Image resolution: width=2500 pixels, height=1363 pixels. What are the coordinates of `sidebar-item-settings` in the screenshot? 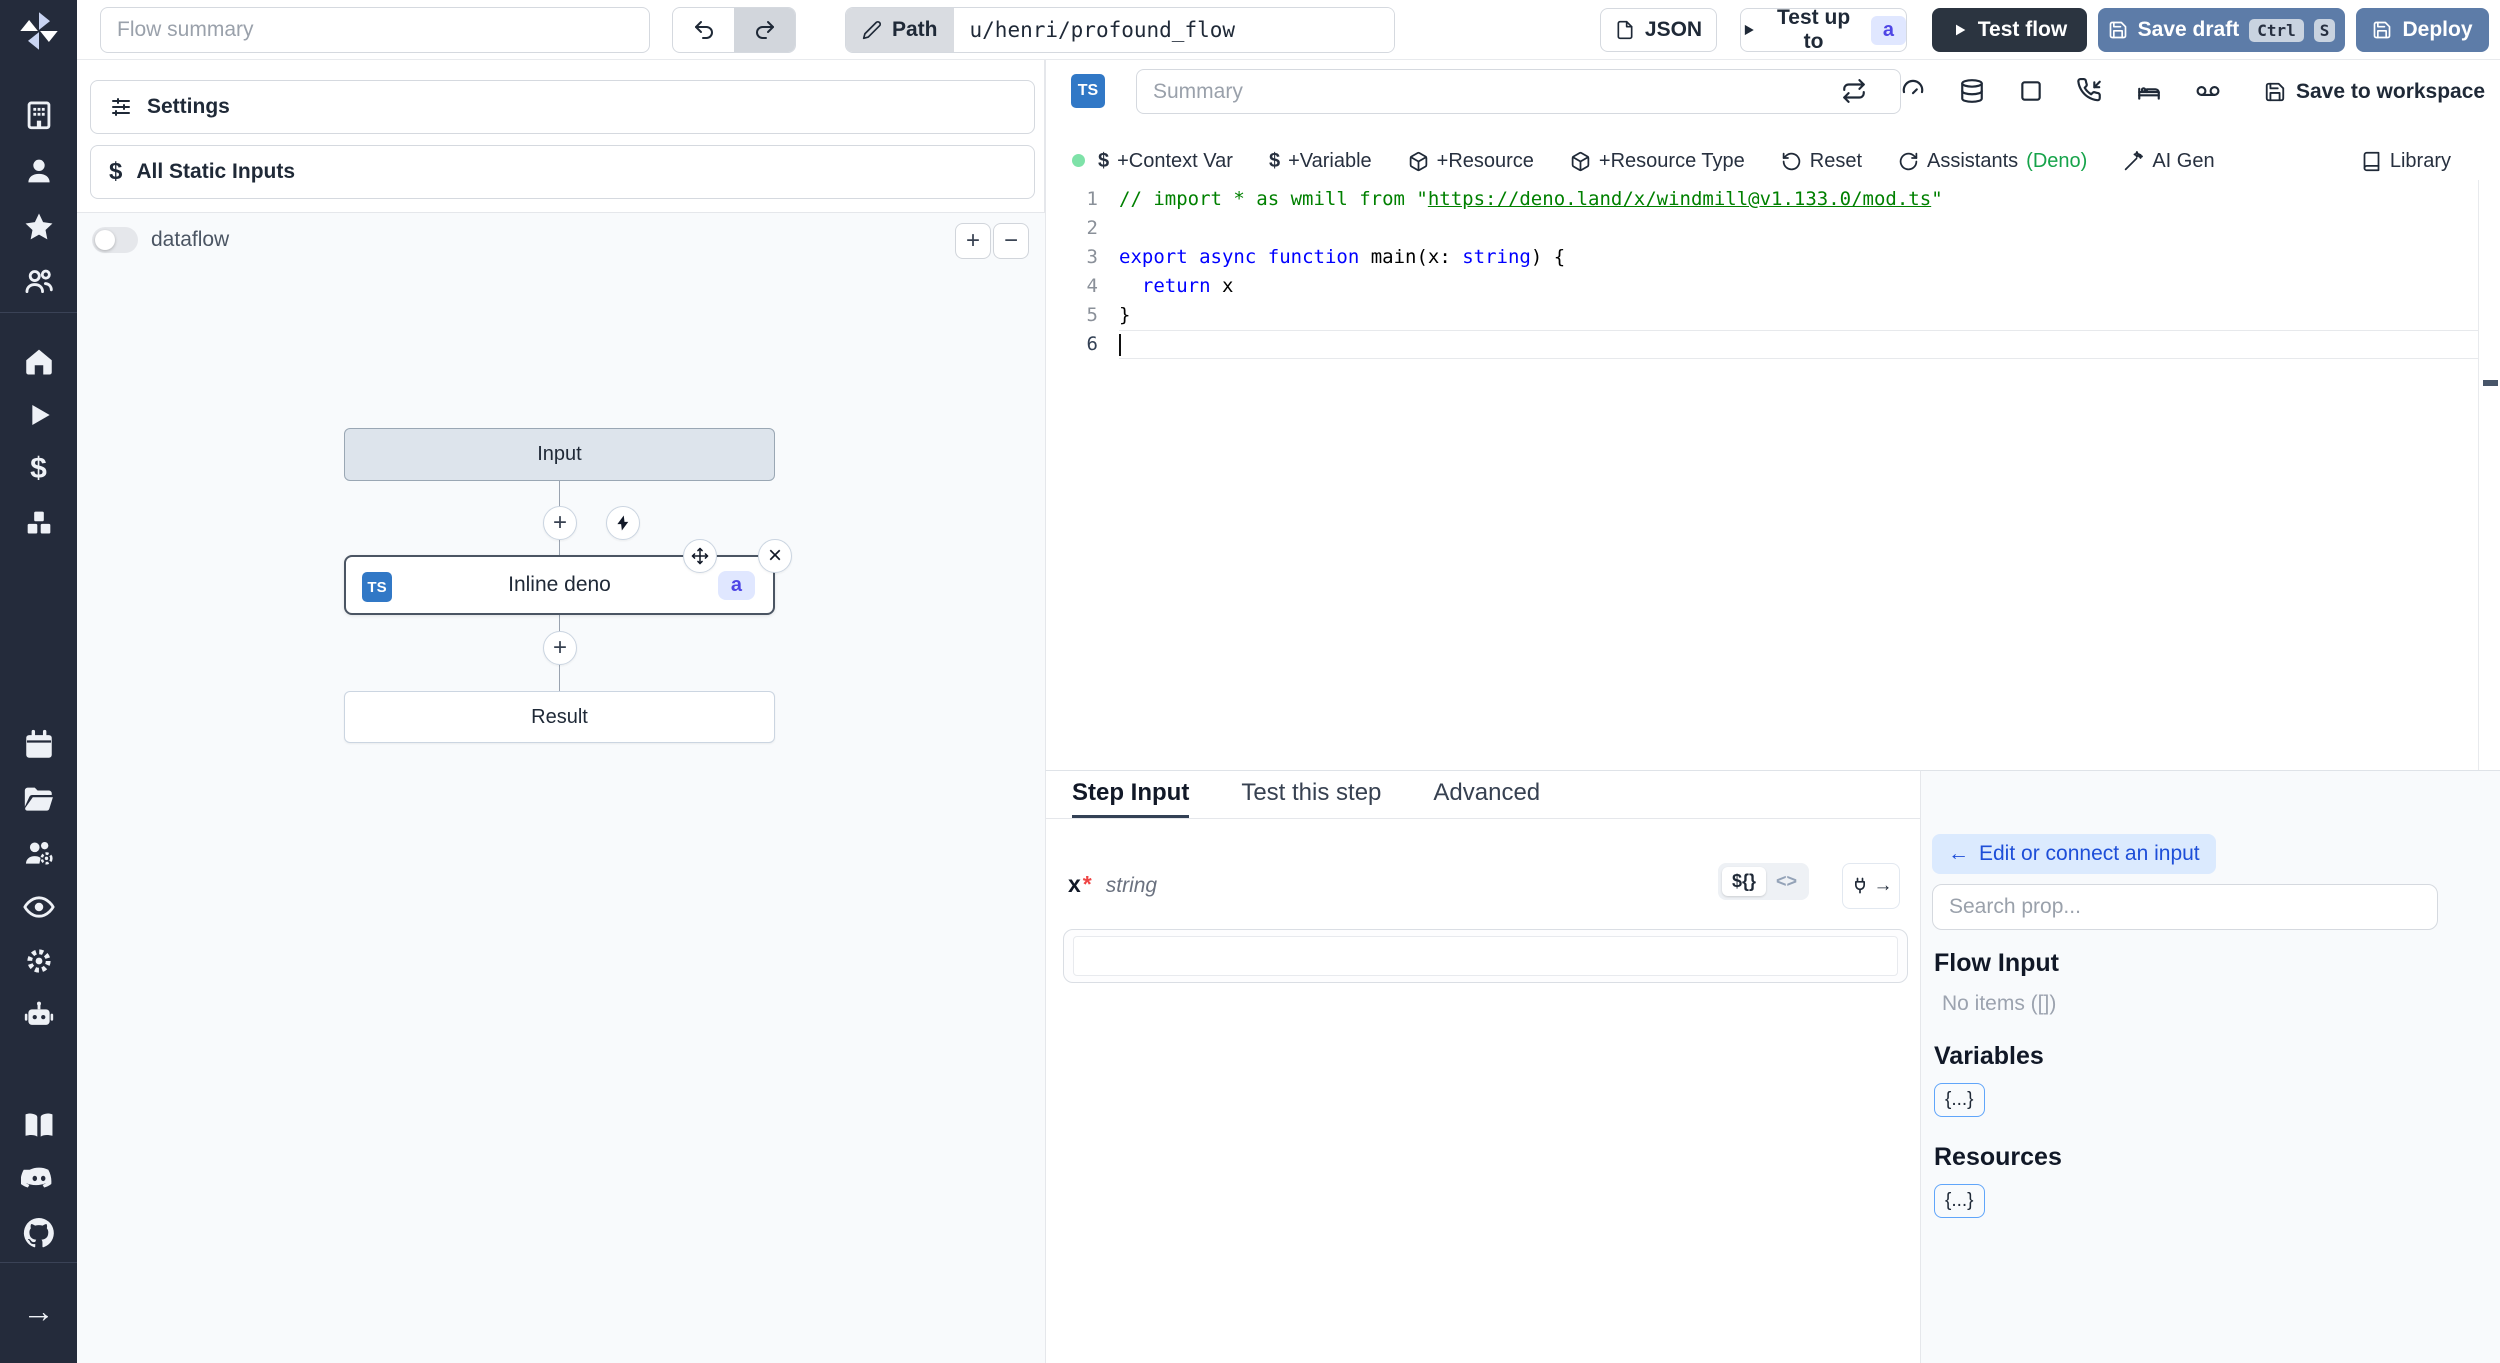 It's located at (38, 961).